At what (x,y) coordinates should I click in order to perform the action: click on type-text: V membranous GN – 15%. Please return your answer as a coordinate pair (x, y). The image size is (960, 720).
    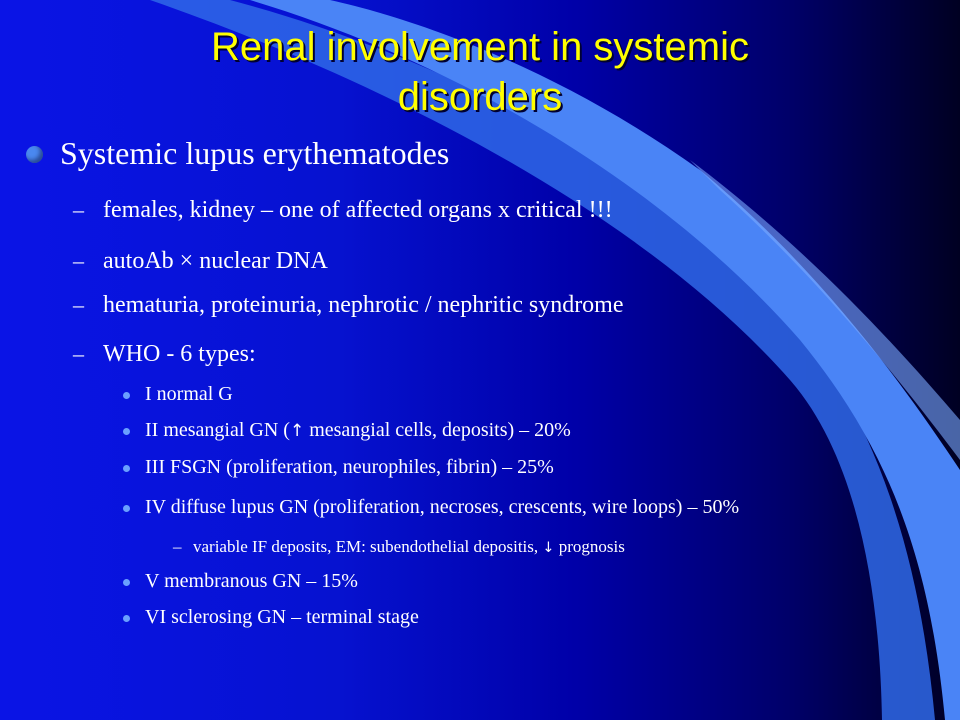
    Looking at the image, I should click on (251, 581).